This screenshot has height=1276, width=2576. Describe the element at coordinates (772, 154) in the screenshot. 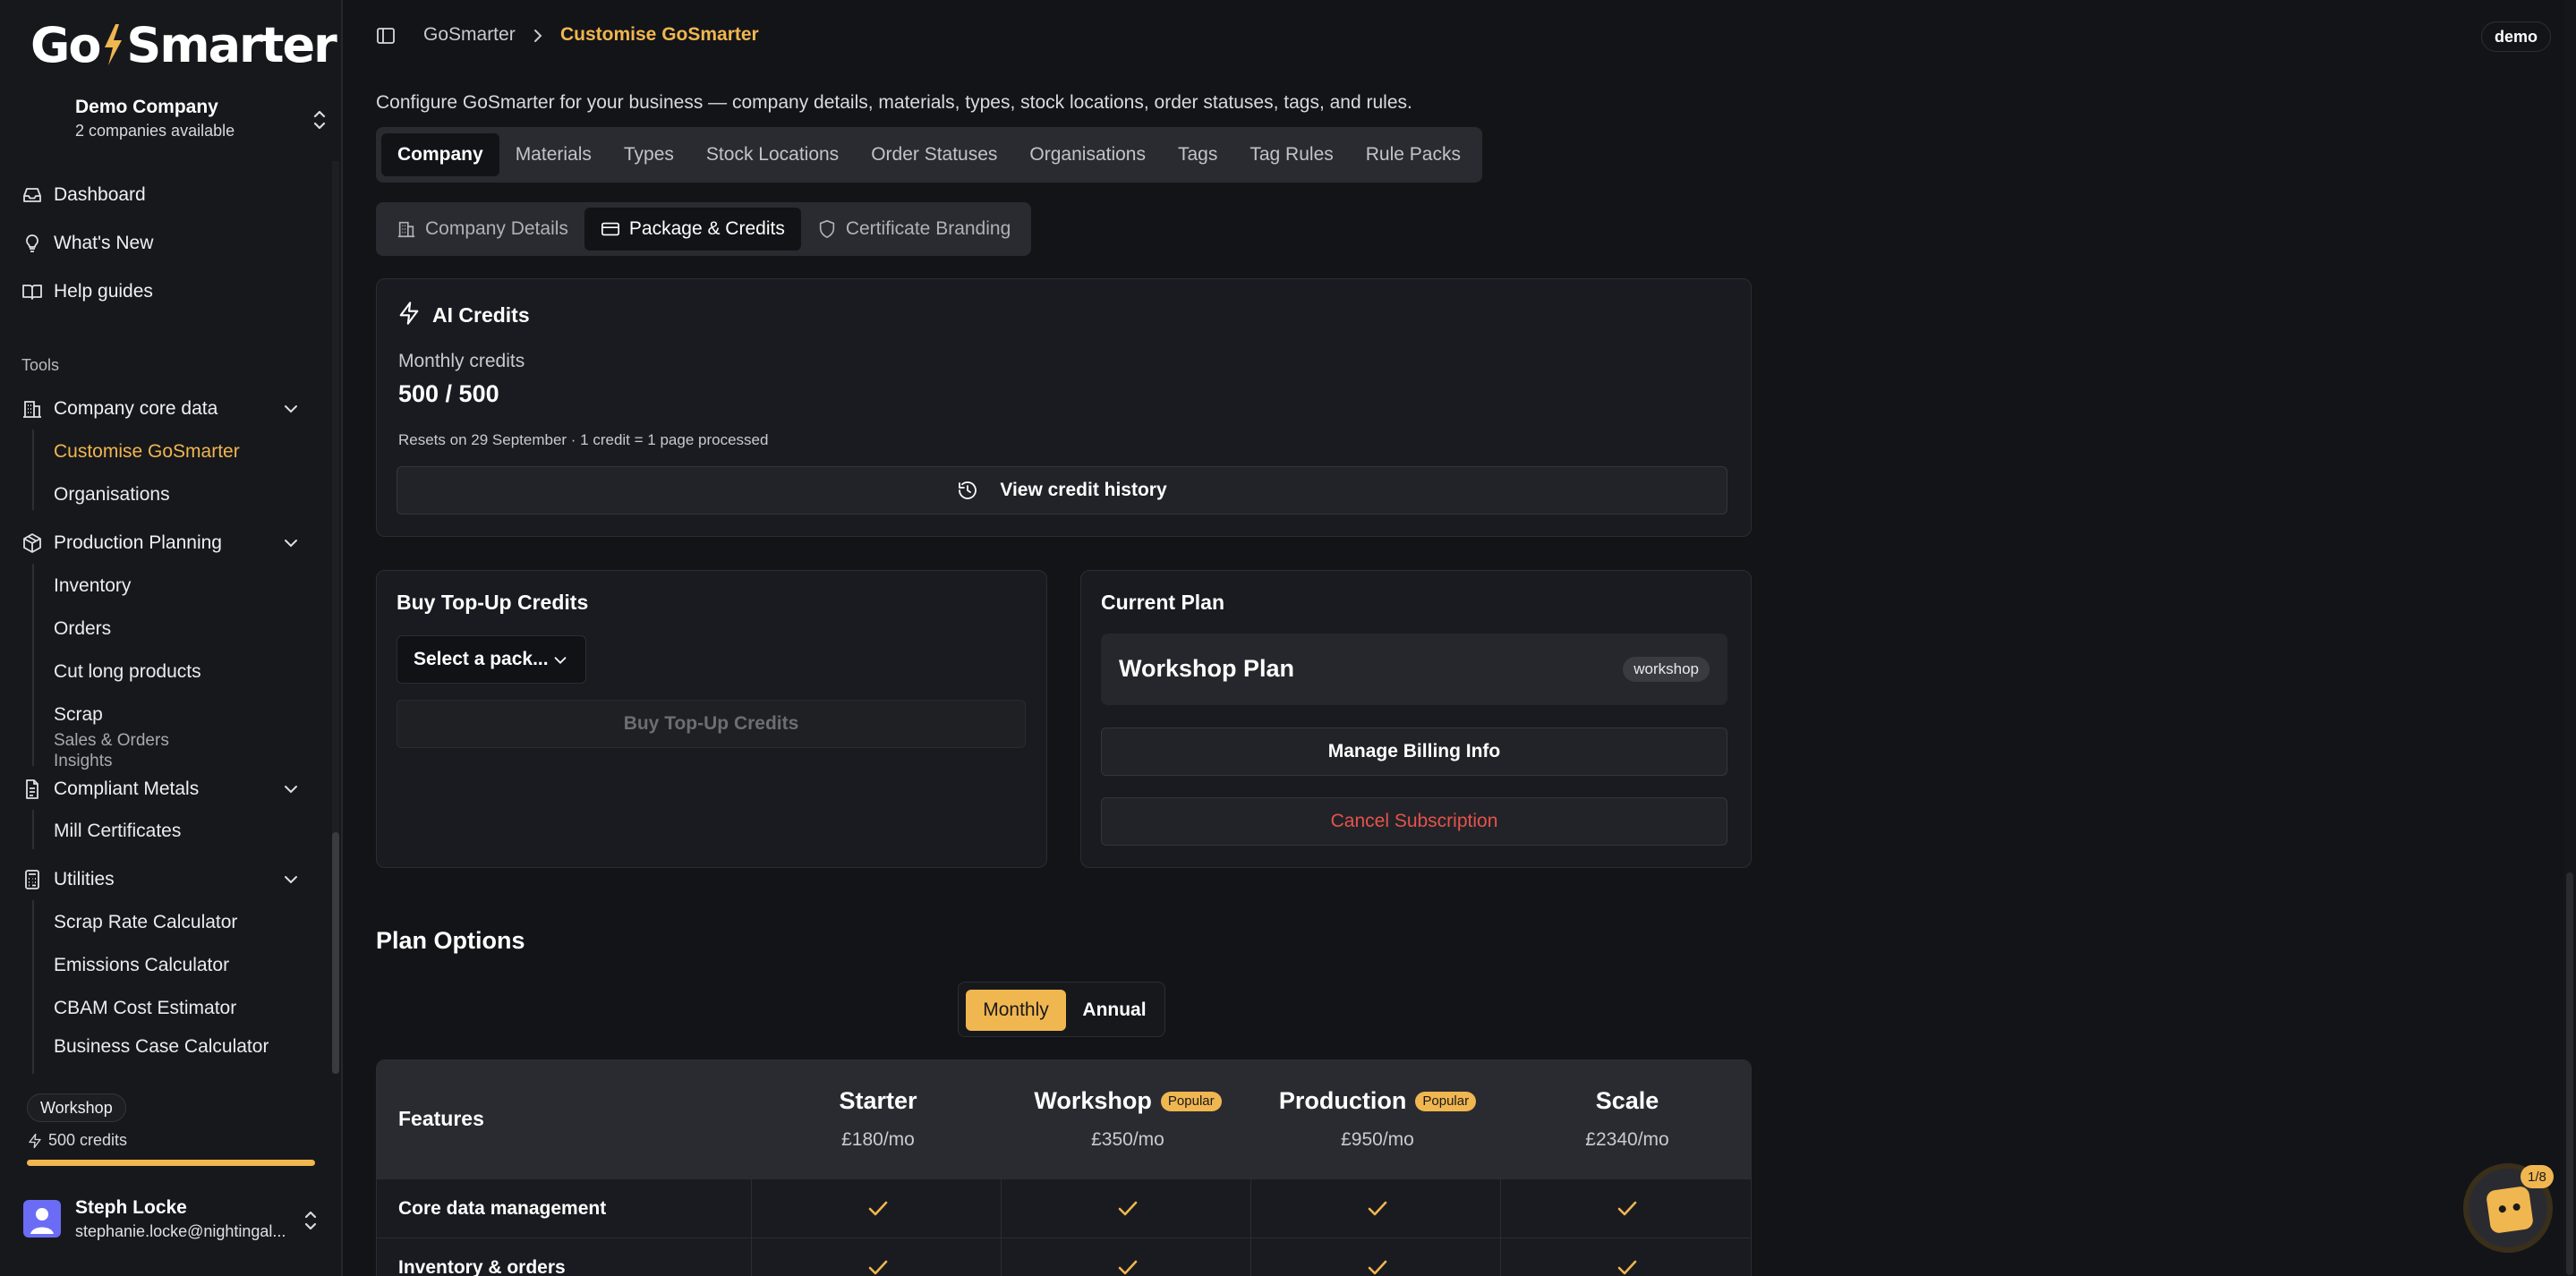

I see `tab-stock-locations: Stock Locations` at that location.